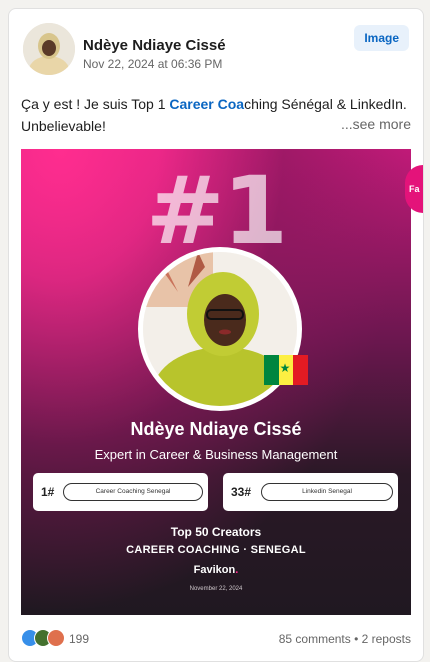  Describe the element at coordinates (79, 639) in the screenshot. I see `reactions-count: 199` at that location.